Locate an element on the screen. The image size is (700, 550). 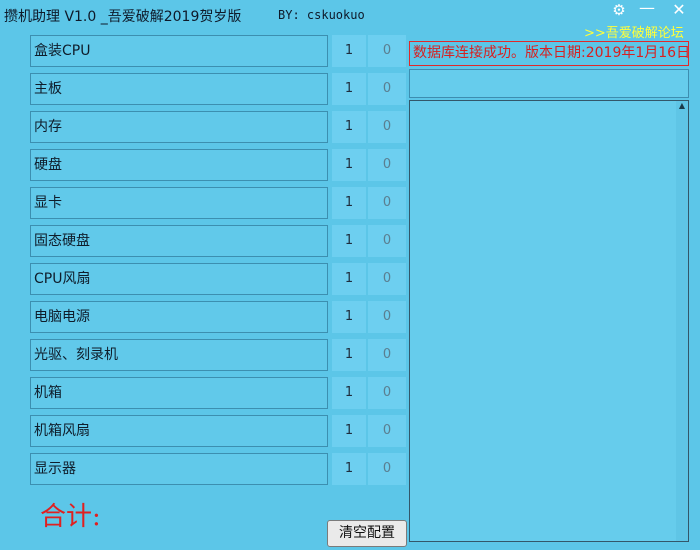
clear-config-button: 清空配置 is located at coordinates (367, 533).